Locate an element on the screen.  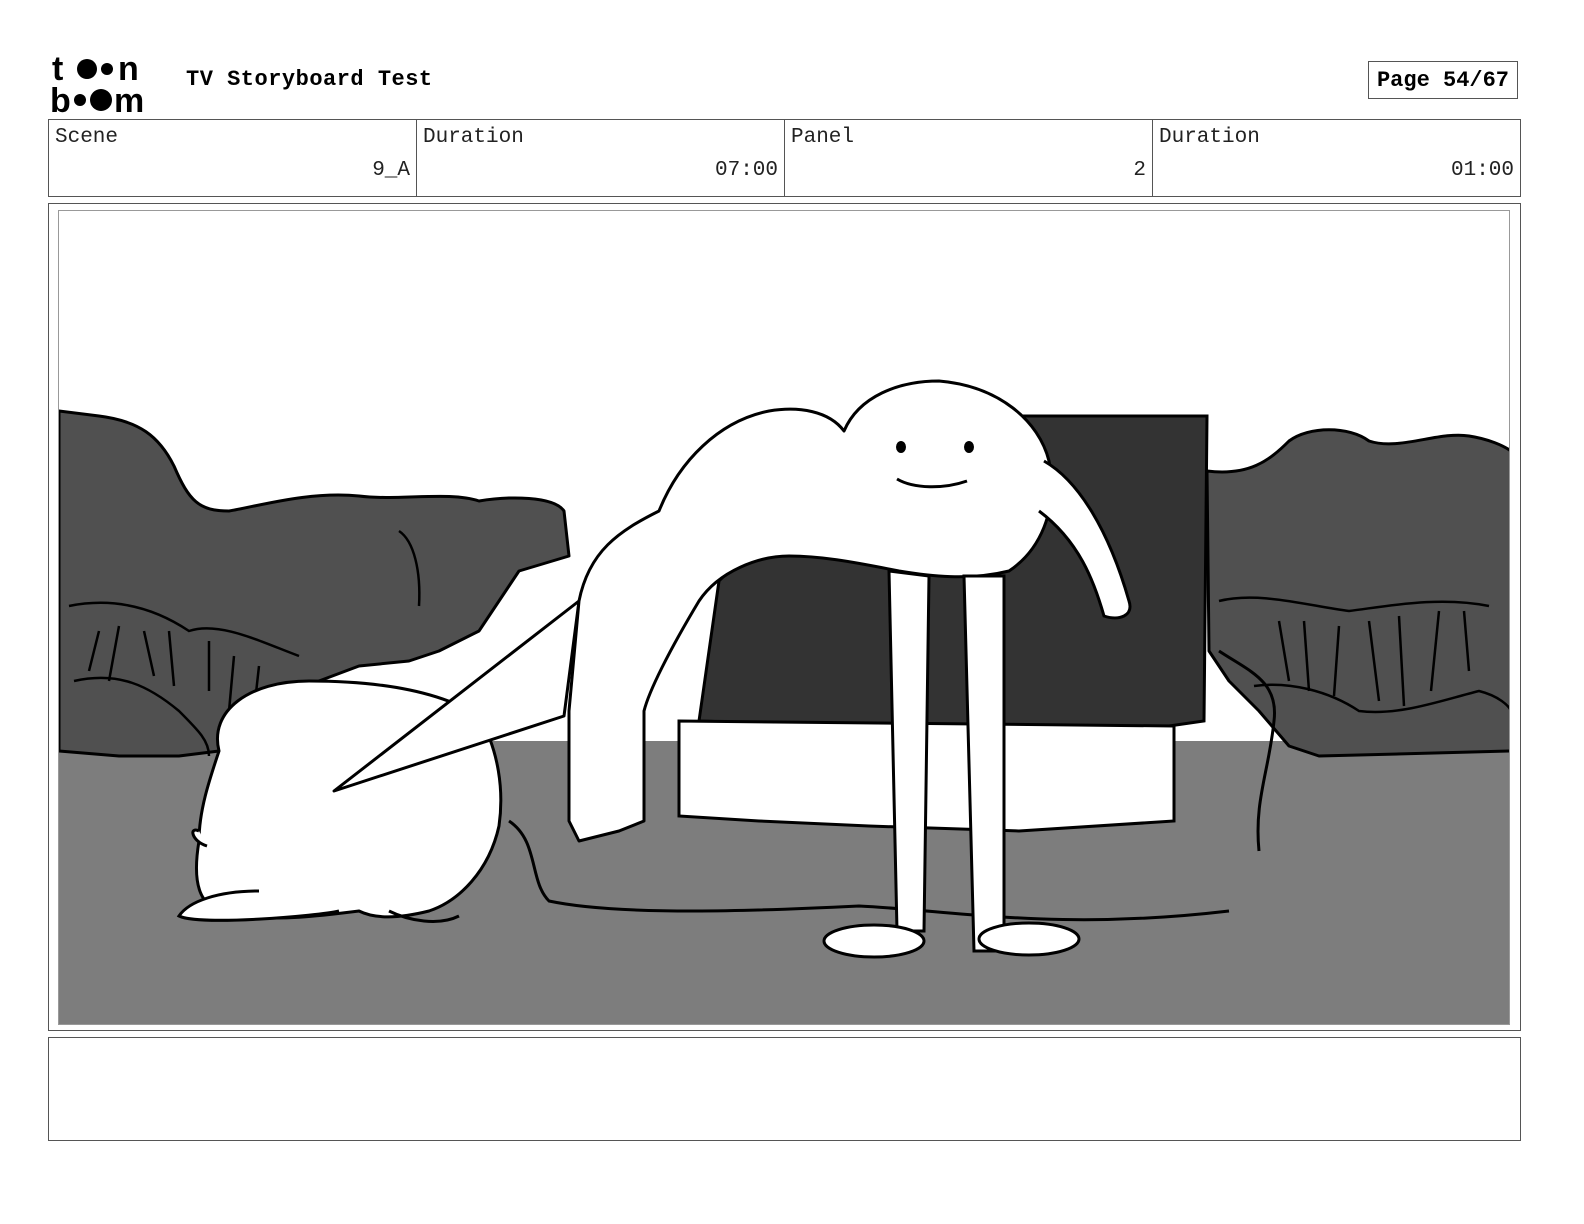
panel-cell: Panel 2 is located at coordinates (969, 158).